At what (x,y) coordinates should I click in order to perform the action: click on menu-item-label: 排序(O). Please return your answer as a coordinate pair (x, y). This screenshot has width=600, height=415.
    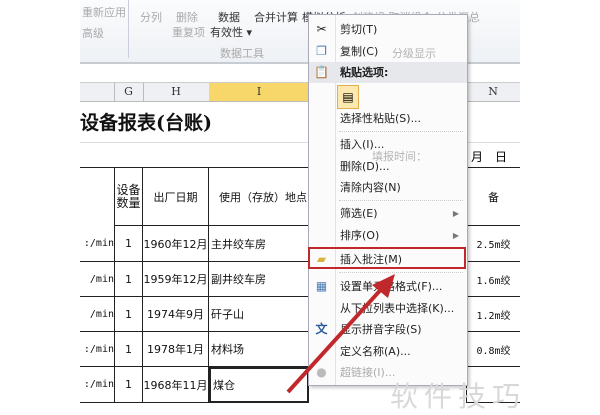
    Looking at the image, I should click on (360, 235).